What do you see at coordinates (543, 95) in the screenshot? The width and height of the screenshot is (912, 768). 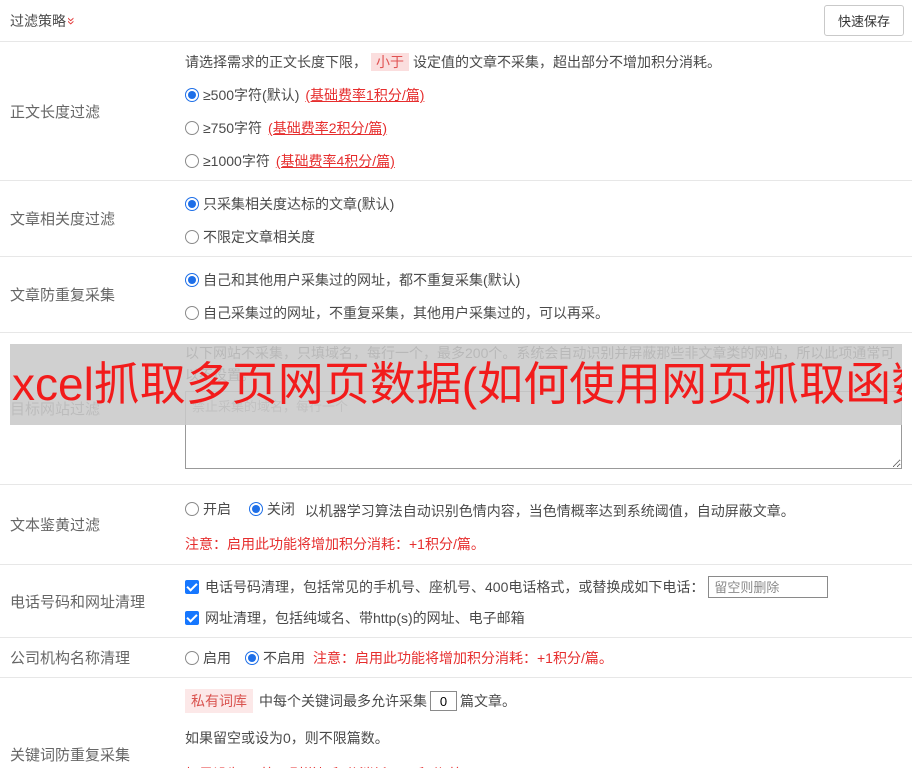 I see `length-option-500: ≥500字符(默认) (基础费率1积分/篇)` at bounding box center [543, 95].